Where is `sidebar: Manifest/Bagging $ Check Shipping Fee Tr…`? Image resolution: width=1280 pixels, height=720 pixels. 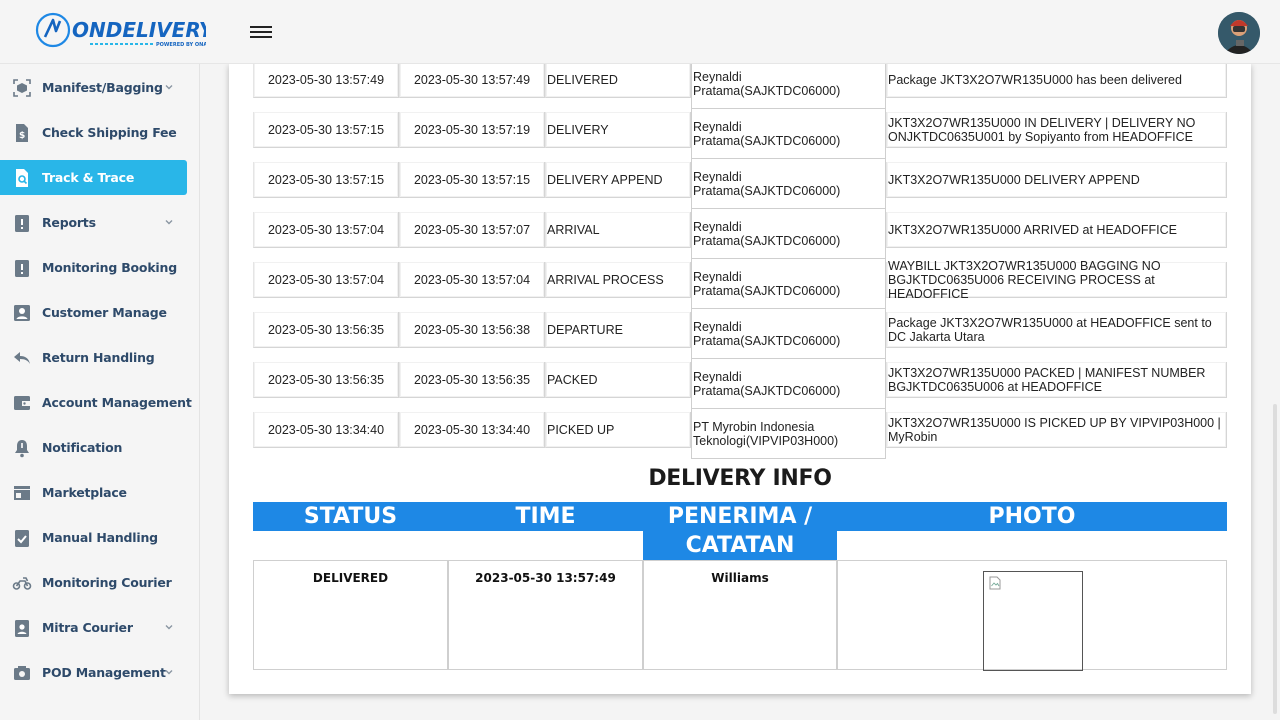 sidebar: Manifest/Bagging $ Check Shipping Fee Tr… is located at coordinates (100, 392).